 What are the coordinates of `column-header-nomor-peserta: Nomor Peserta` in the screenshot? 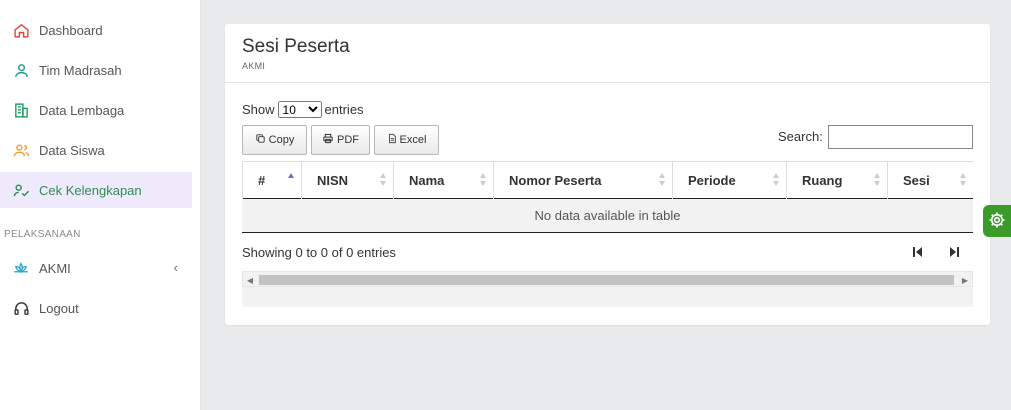 It's located at (583, 180).